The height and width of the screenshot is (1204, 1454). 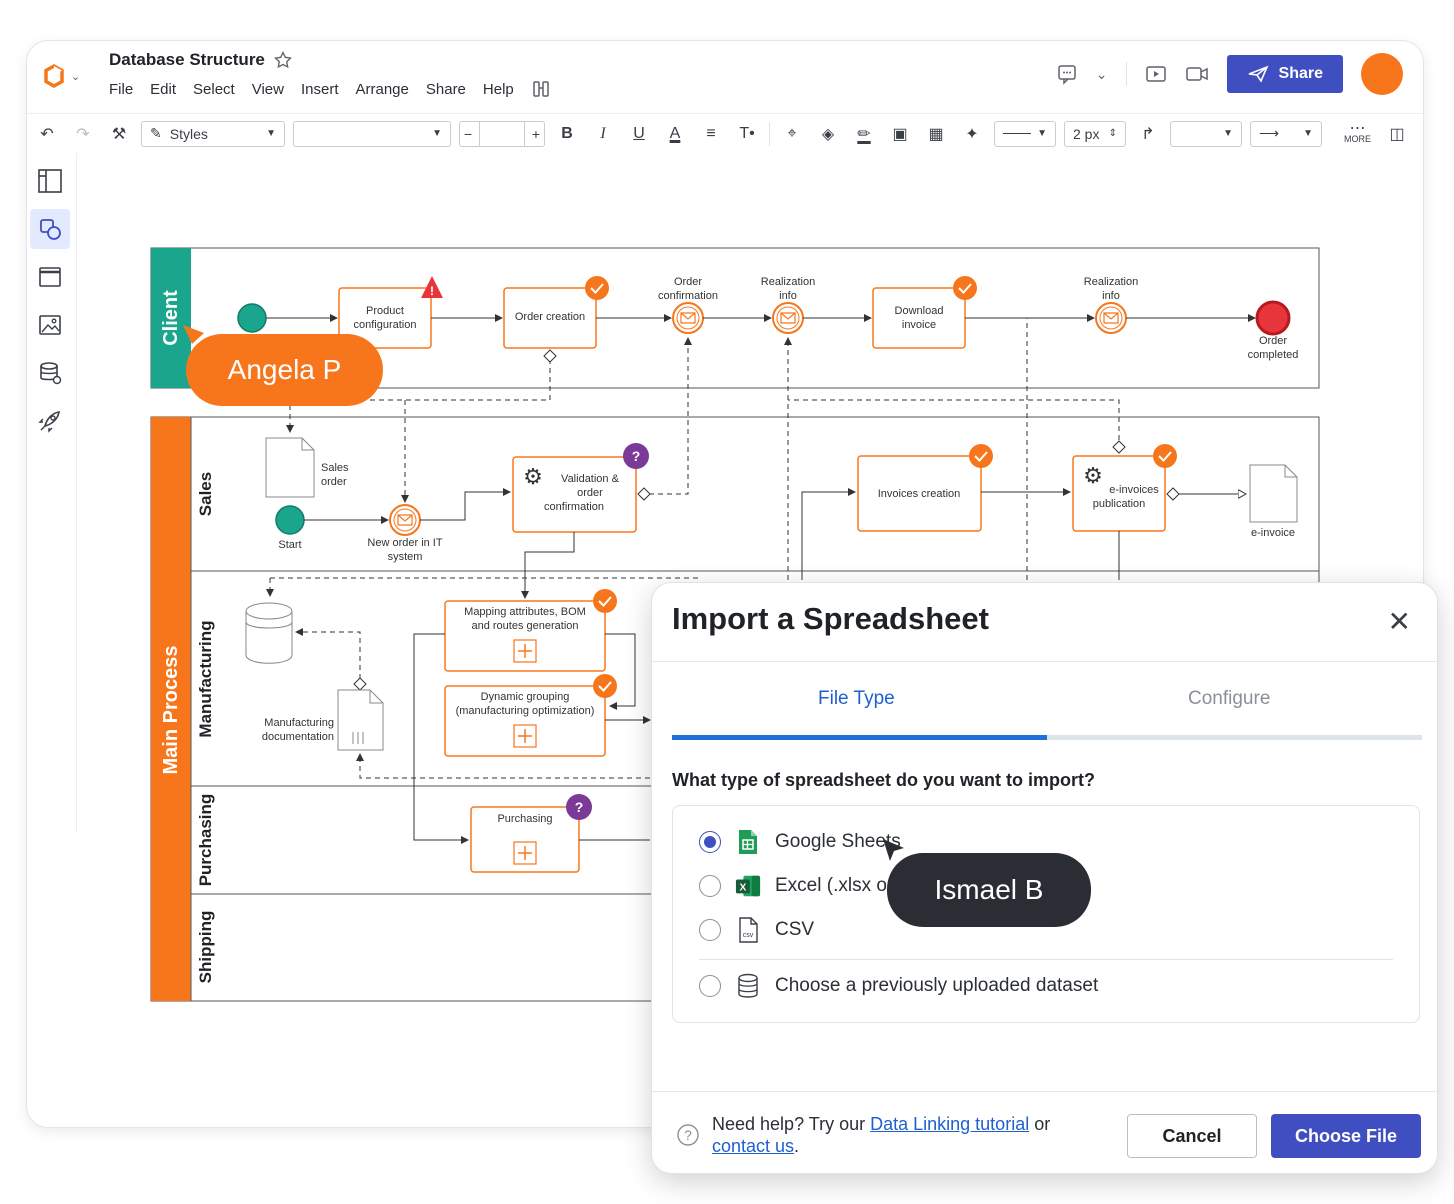 What do you see at coordinates (525, 711) in the screenshot?
I see `task-text: (manufacturing optimization)` at bounding box center [525, 711].